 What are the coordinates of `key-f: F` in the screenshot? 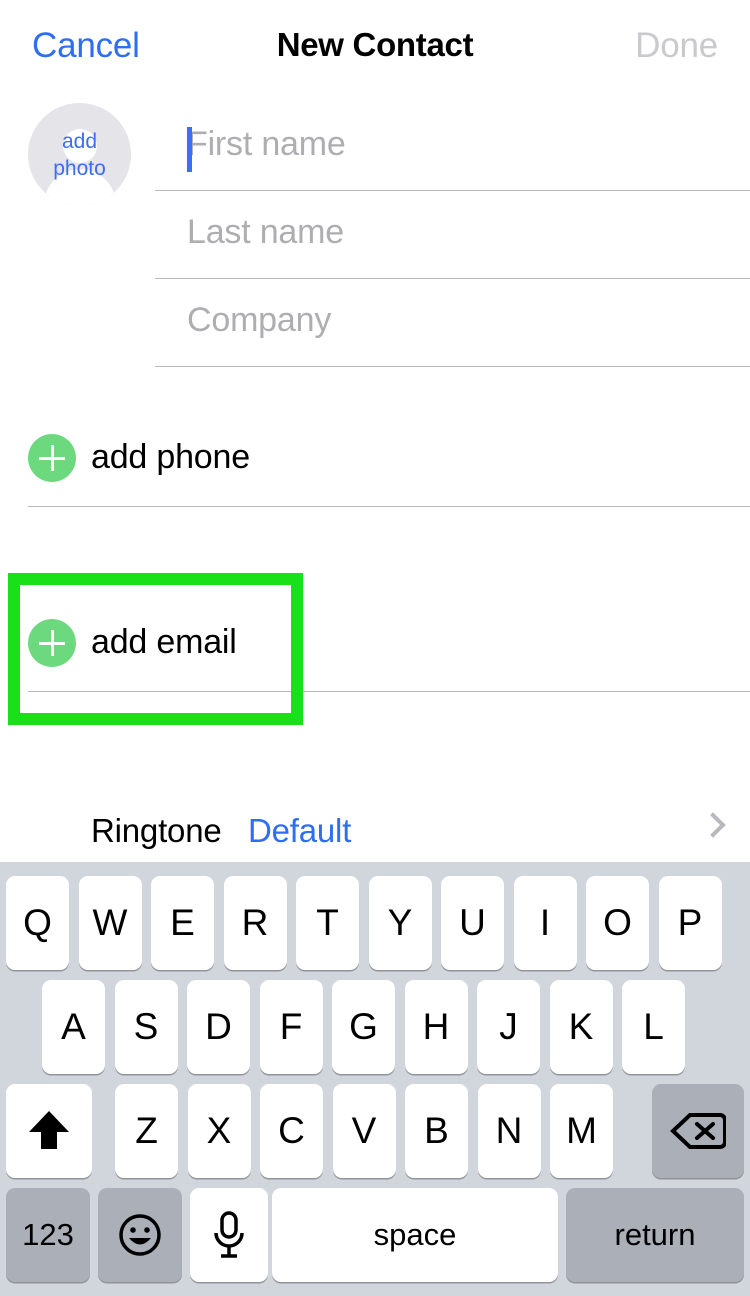 It's located at (291, 1027).